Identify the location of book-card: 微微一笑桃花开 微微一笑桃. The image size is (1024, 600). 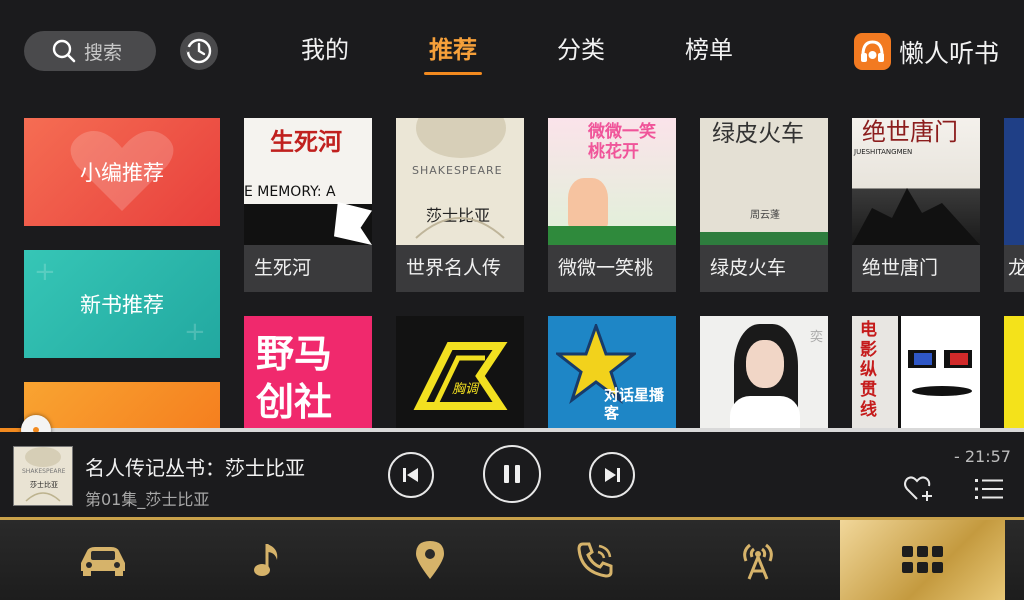
(612, 205).